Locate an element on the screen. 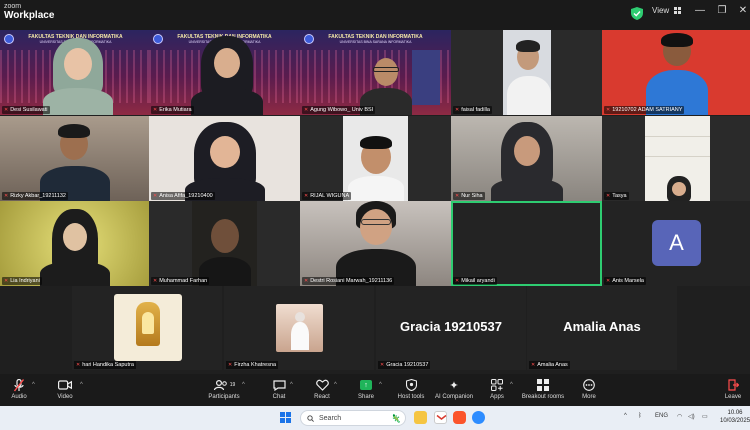  title-bar: zoom Workplace View — ❐ ✕ is located at coordinates (375, 15).